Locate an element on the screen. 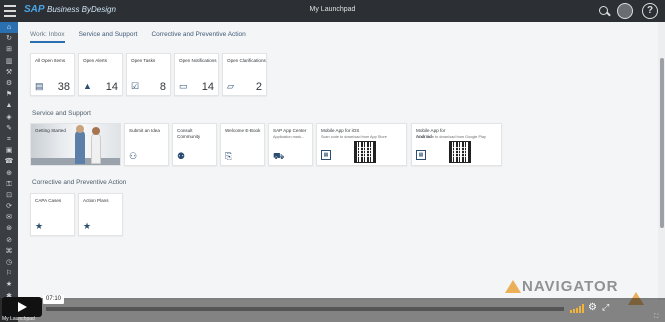 The width and height of the screenshot is (665, 322). progress-bar is located at coordinates (305, 309).